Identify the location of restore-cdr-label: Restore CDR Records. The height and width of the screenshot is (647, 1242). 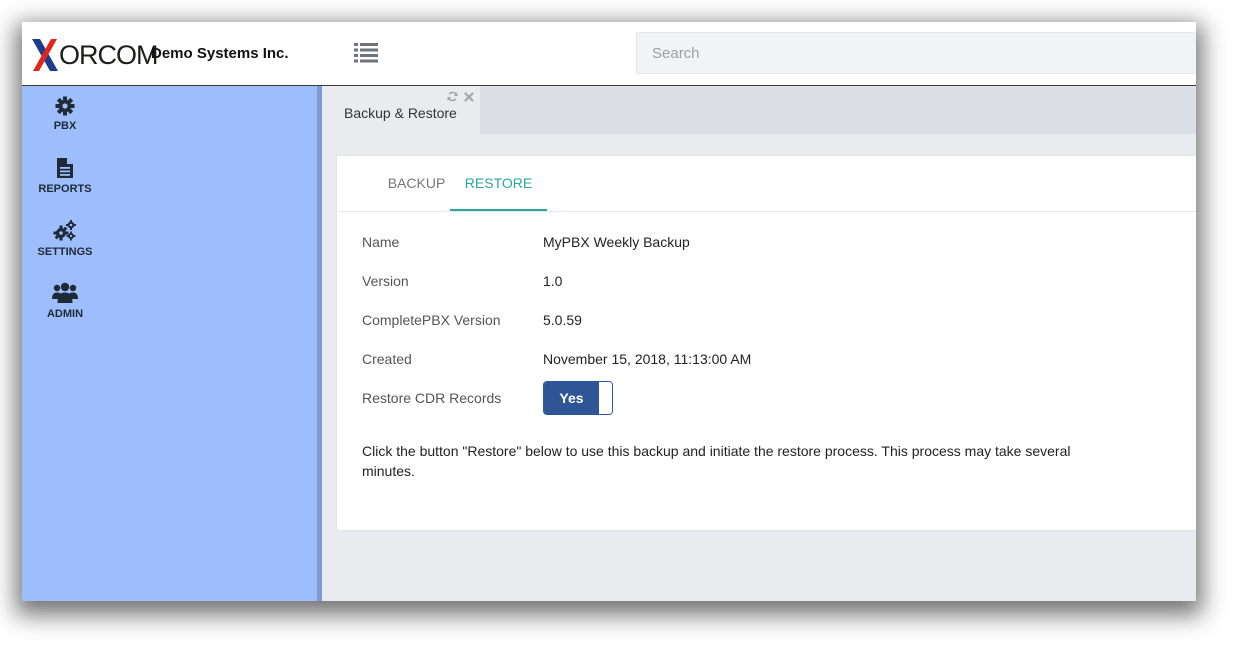
(432, 398).